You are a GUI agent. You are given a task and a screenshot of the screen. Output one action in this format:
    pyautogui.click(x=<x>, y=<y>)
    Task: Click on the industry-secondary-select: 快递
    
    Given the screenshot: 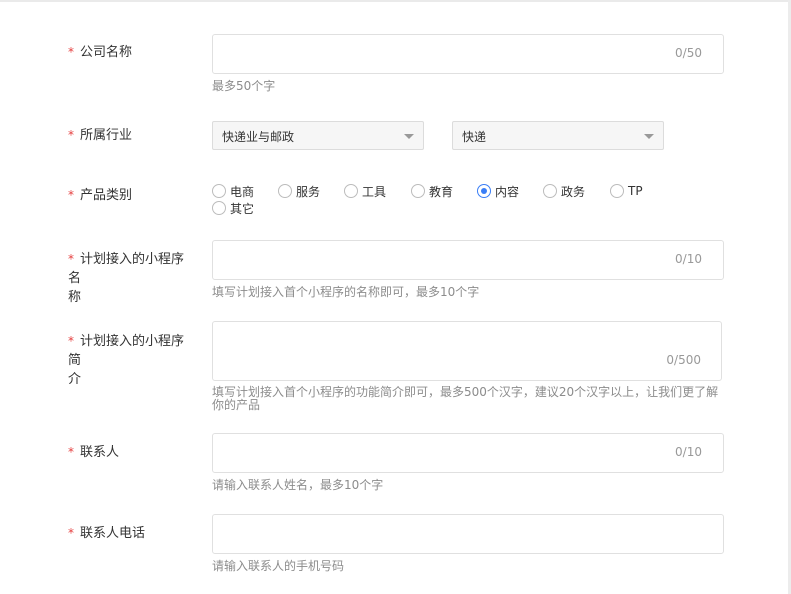 What is the action you would take?
    pyautogui.click(x=558, y=135)
    